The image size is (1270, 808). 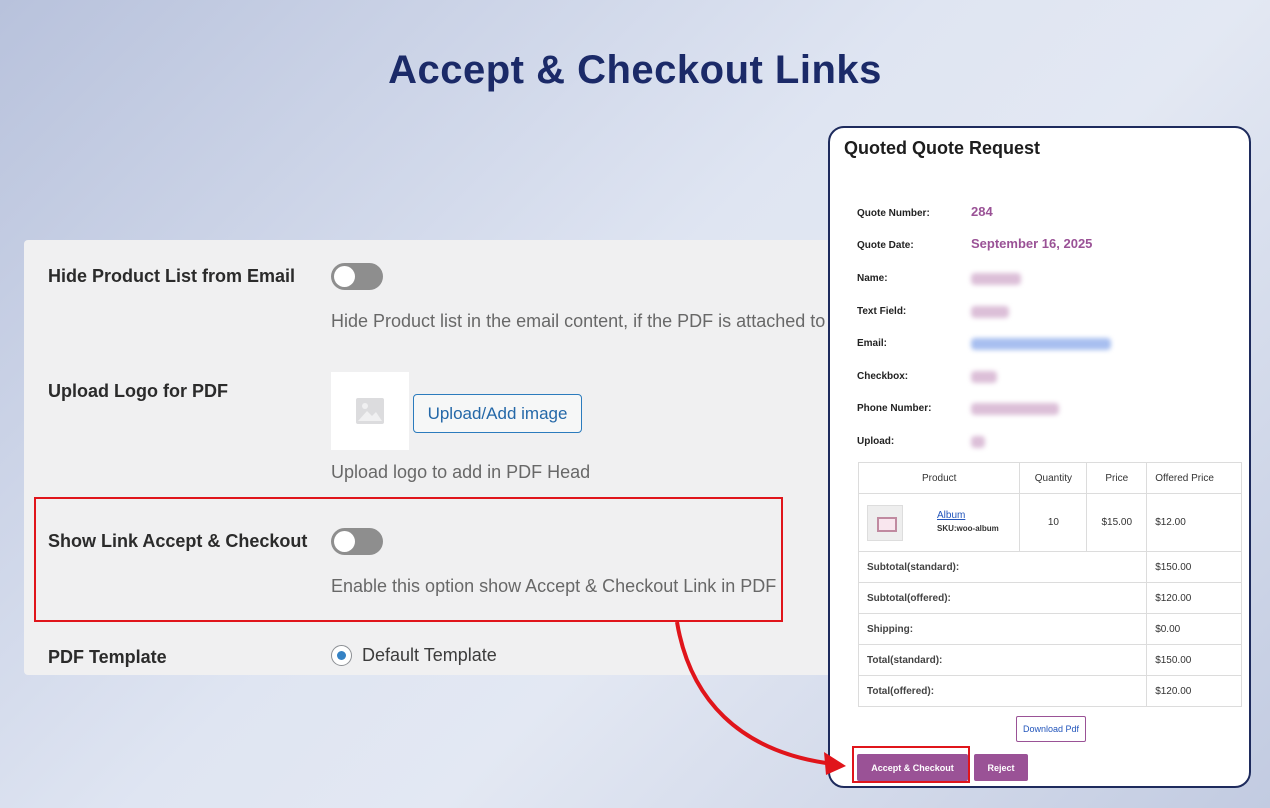 I want to click on quote-date-value: September 16, 2025, so click(x=1032, y=243).